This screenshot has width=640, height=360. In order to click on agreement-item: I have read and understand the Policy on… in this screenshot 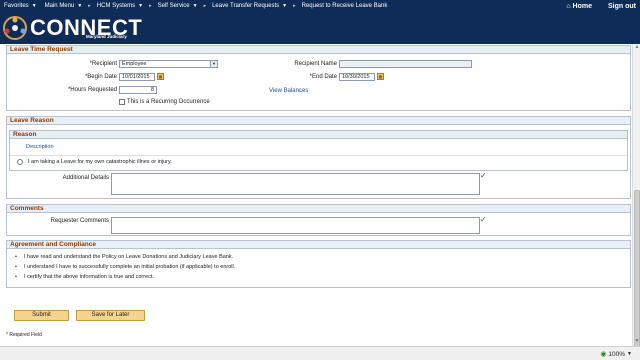, I will do `click(125, 257)`.